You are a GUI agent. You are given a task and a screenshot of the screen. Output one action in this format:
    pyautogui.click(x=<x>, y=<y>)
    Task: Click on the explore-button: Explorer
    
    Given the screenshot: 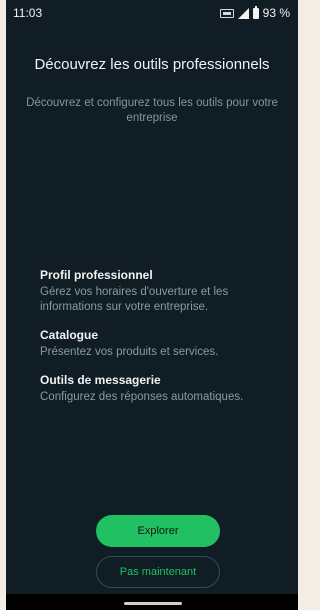 What is the action you would take?
    pyautogui.click(x=158, y=531)
    